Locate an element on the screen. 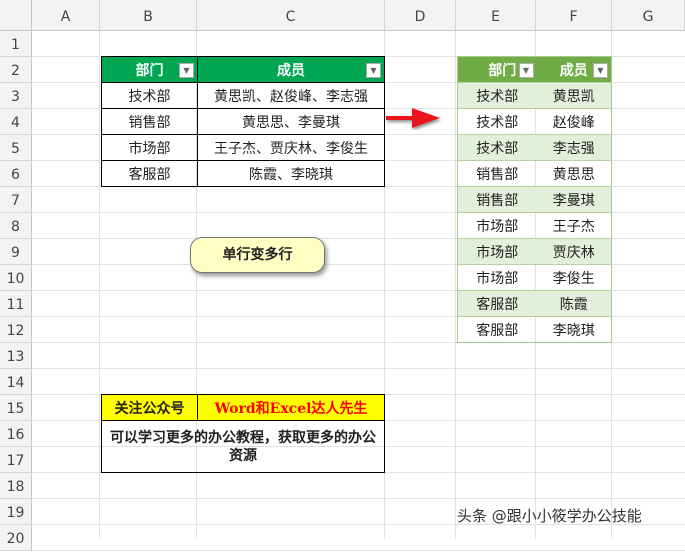  column-header-F: F is located at coordinates (574, 15).